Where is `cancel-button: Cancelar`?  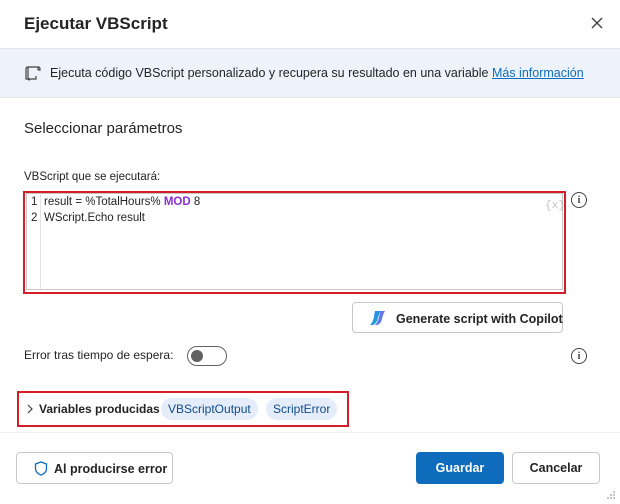
cancel-button: Cancelar is located at coordinates (556, 468).